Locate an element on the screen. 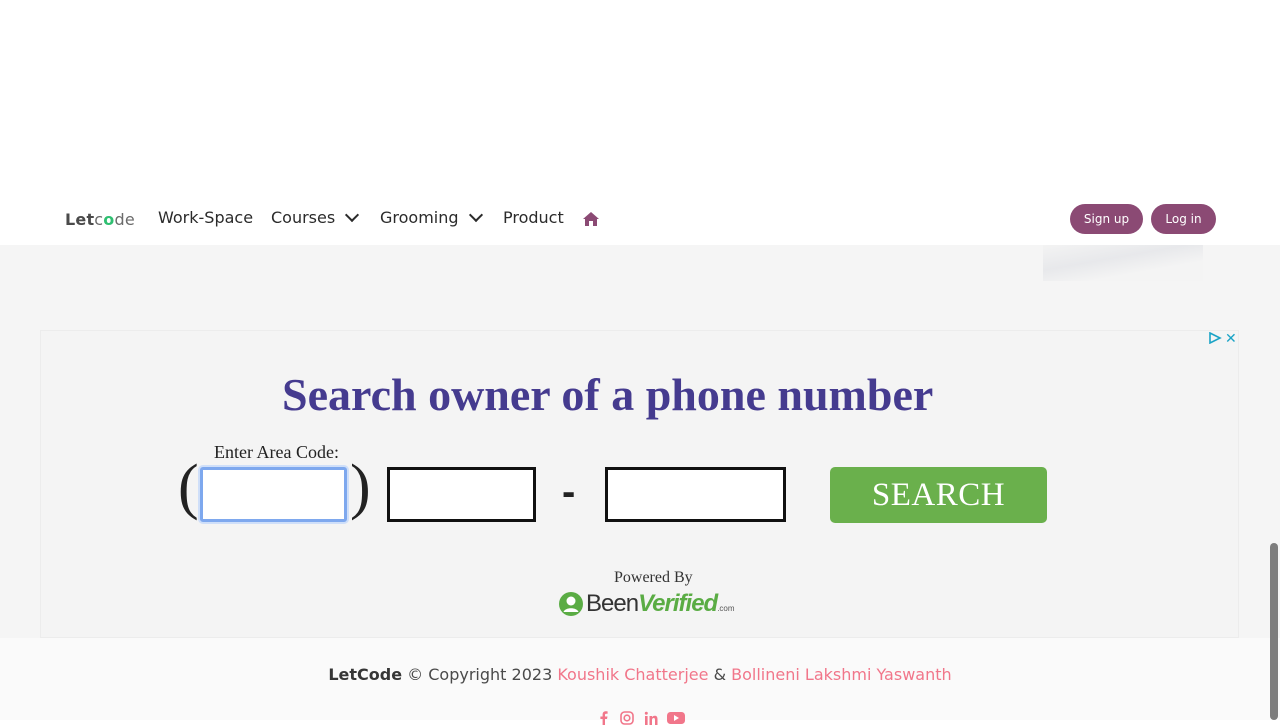  page-scrollbar is located at coordinates (1274, 631).